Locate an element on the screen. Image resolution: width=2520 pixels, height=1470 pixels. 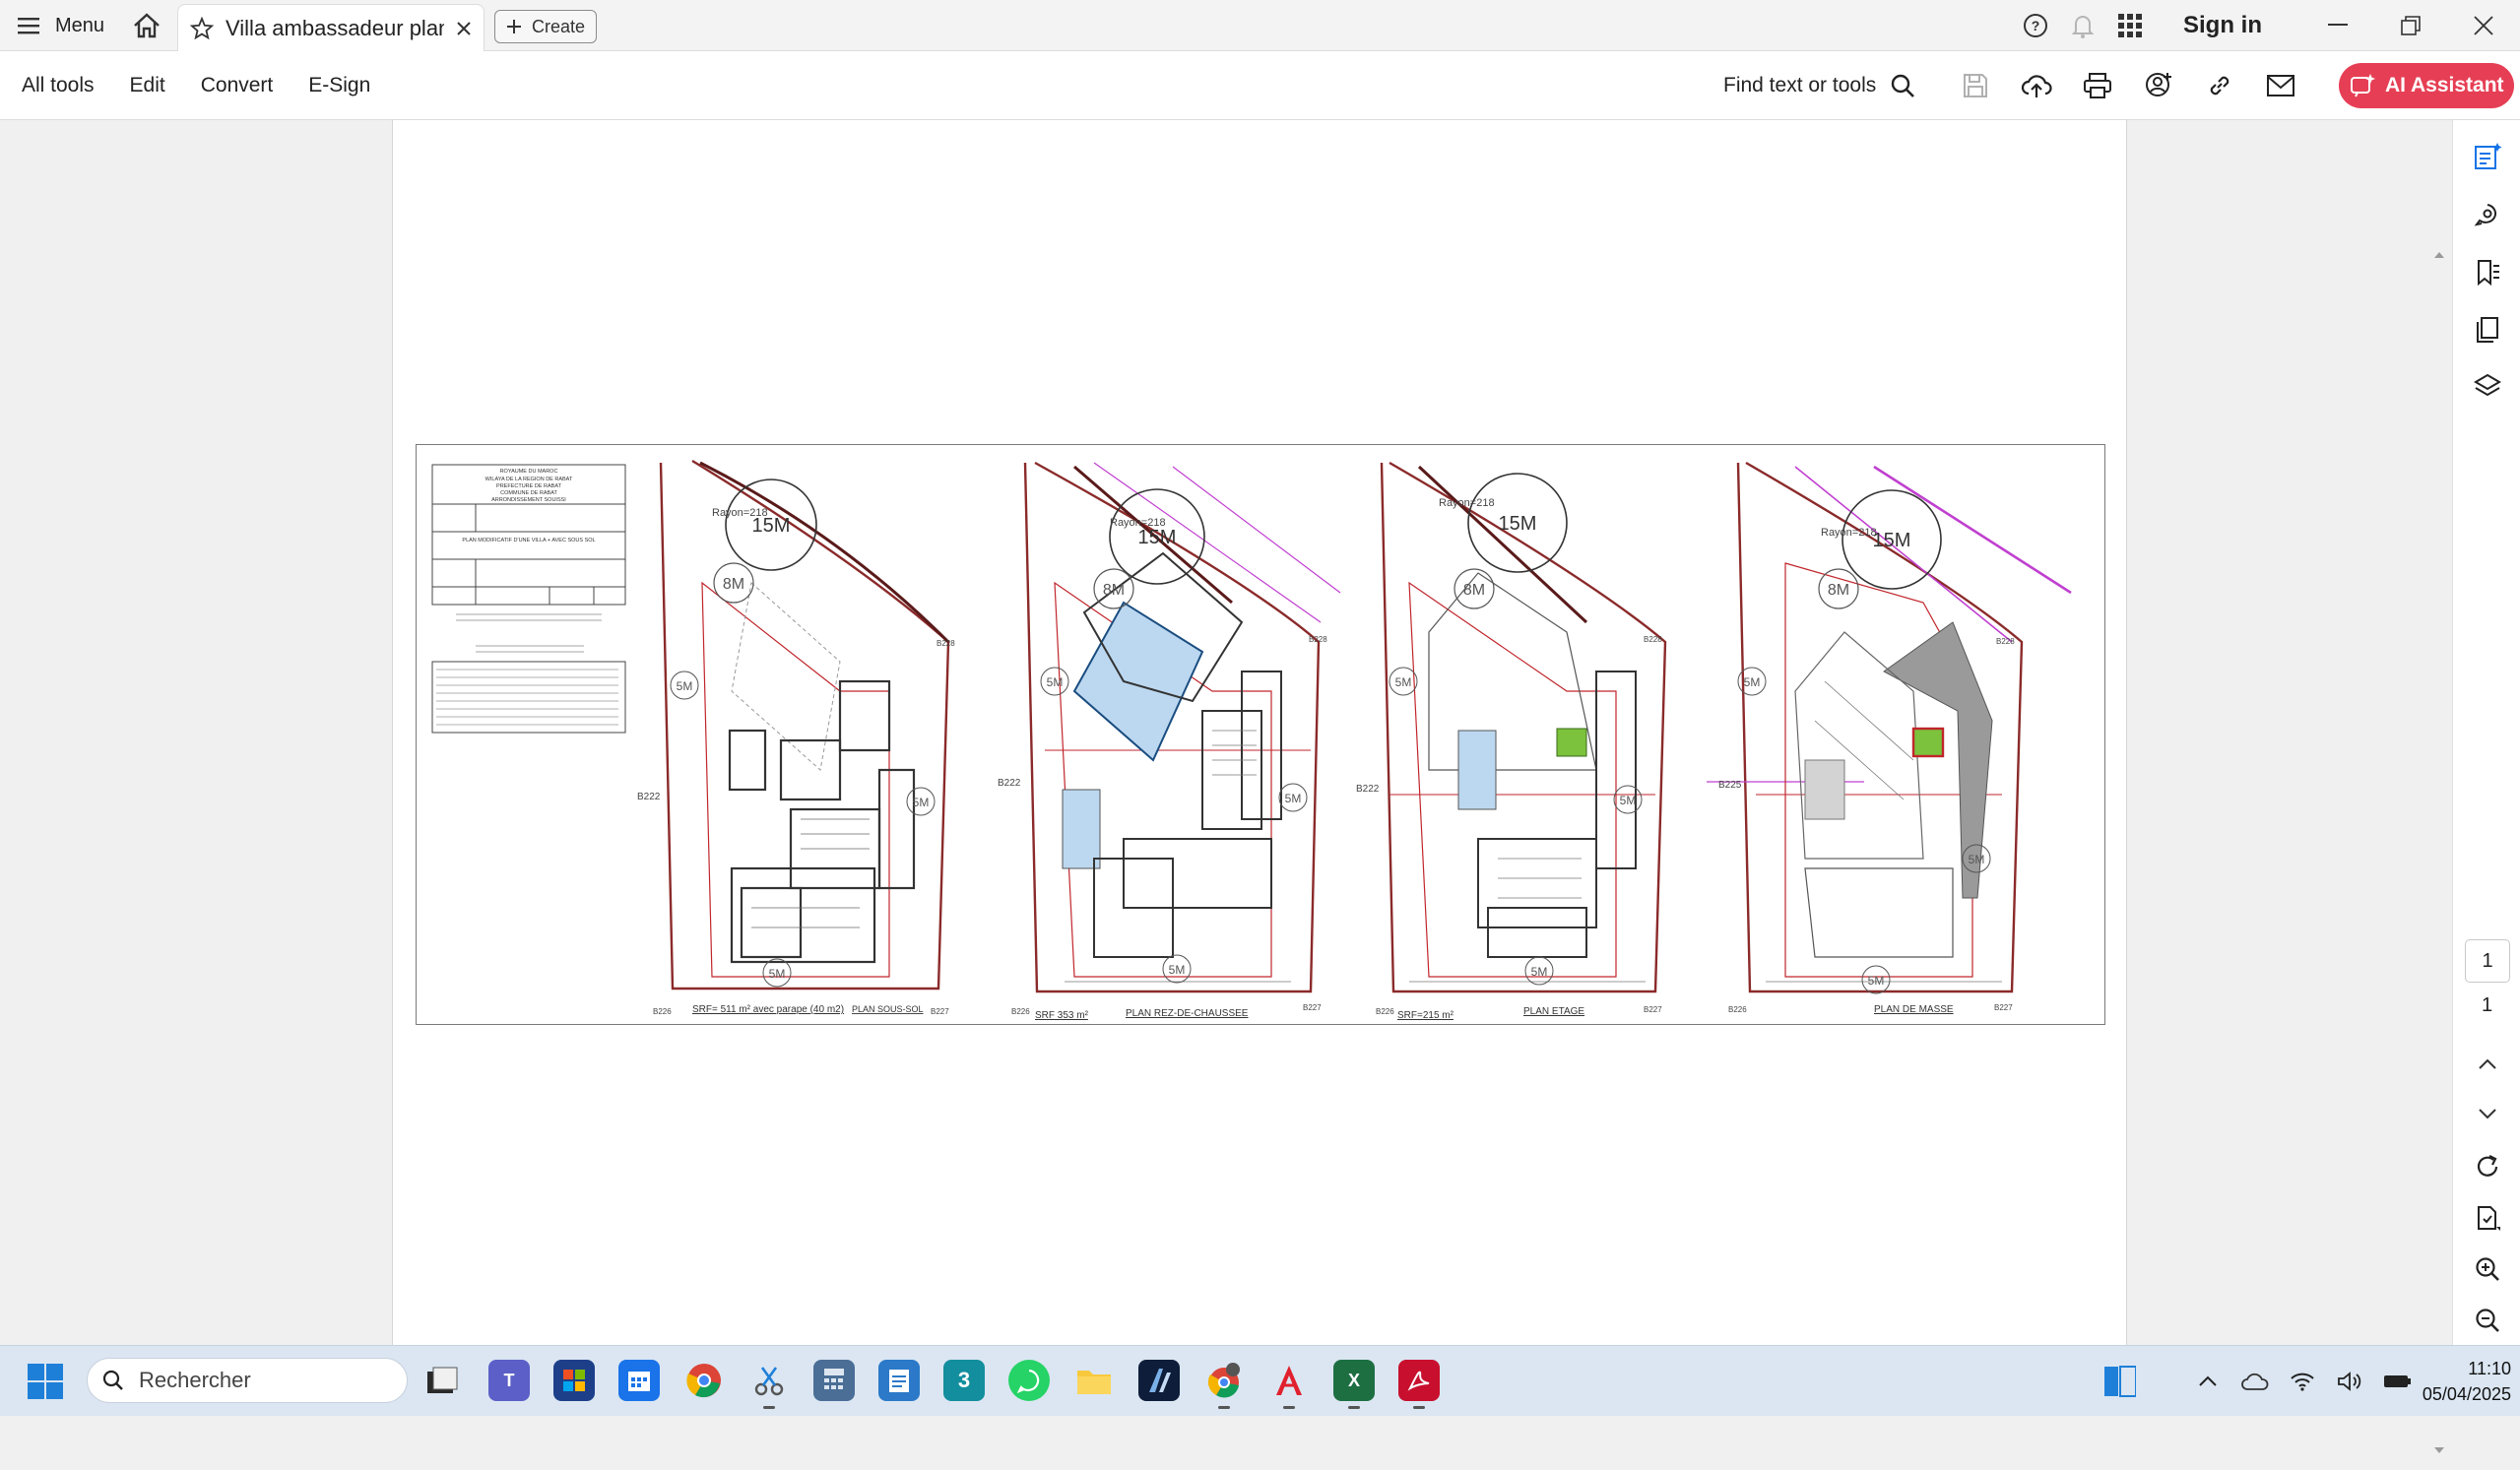
cartouche-line: PREFECTURE DE RABAT is located at coordinates (529, 486).